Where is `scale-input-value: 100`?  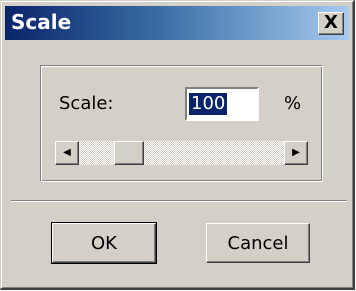
scale-input-value: 100 is located at coordinates (208, 104).